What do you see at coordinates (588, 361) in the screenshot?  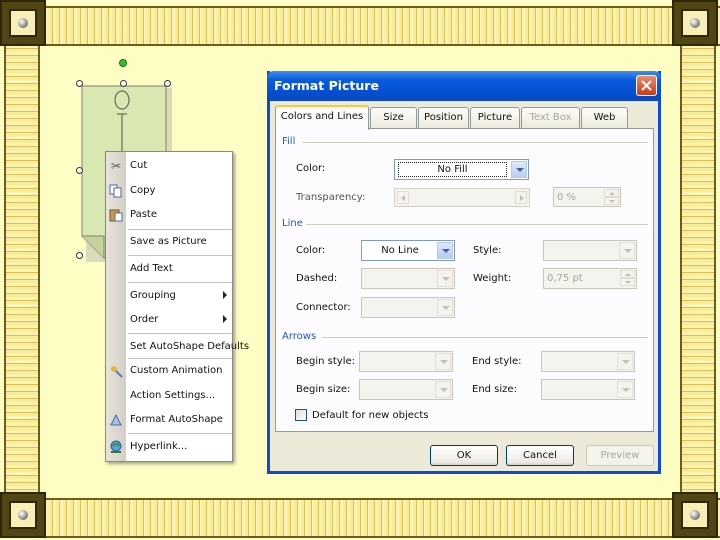 I see `end-style-dropdown` at bounding box center [588, 361].